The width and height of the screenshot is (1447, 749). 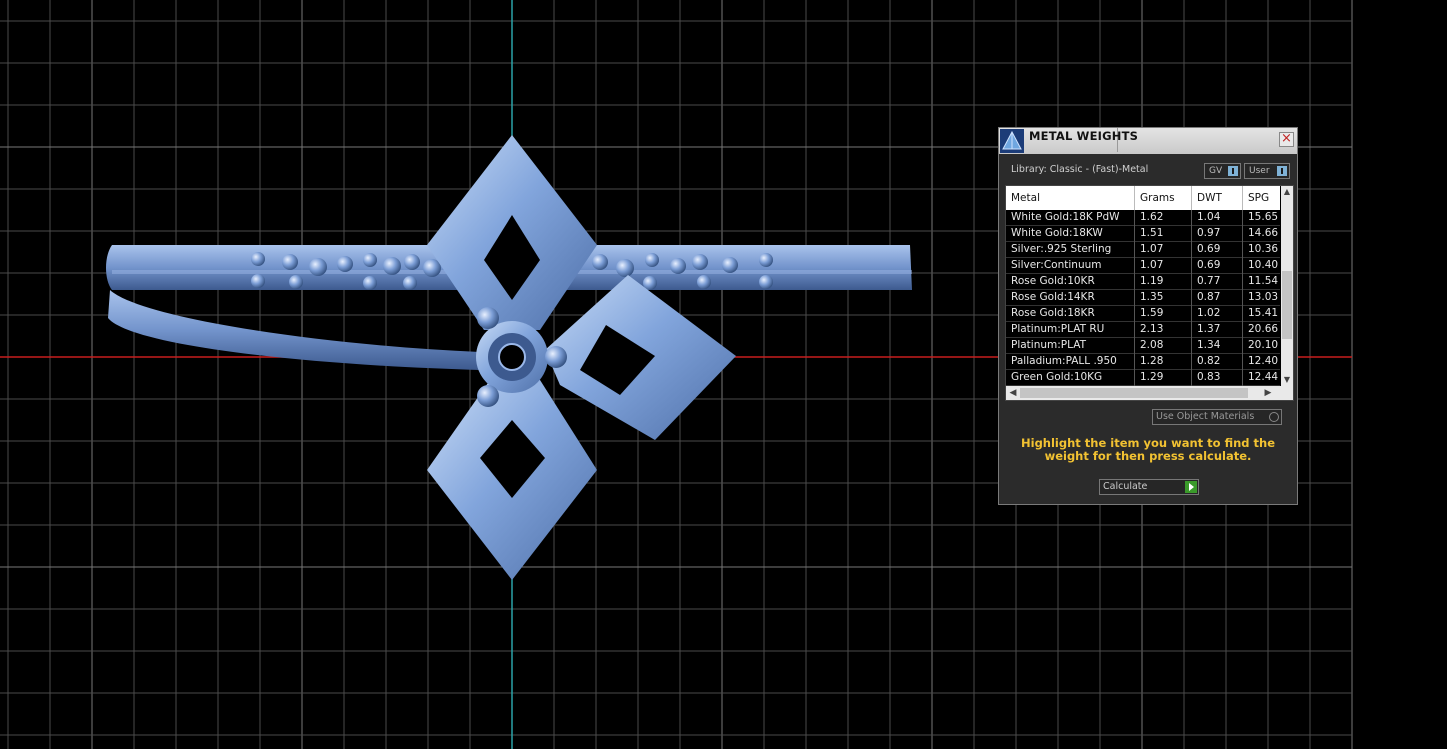 I want to click on spg-cell: 10.36, so click(x=1263, y=249).